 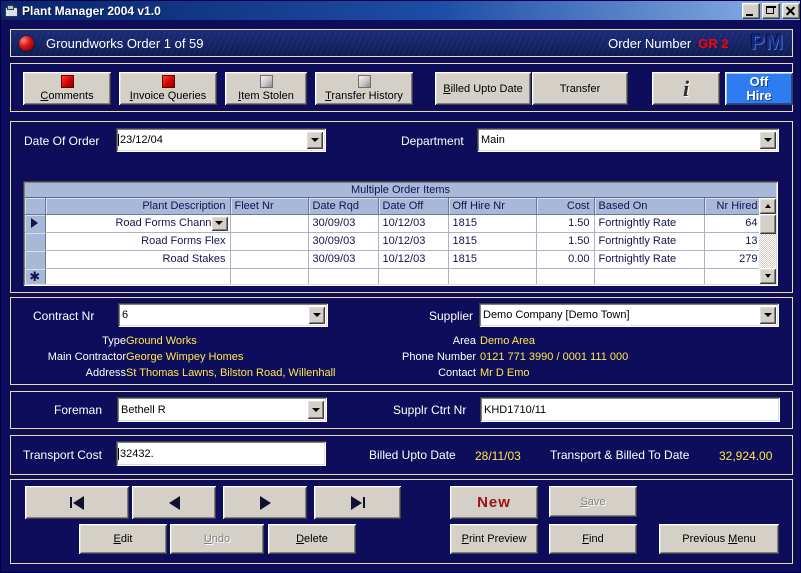 I want to click on comments-button: Comments, so click(x=67, y=88).